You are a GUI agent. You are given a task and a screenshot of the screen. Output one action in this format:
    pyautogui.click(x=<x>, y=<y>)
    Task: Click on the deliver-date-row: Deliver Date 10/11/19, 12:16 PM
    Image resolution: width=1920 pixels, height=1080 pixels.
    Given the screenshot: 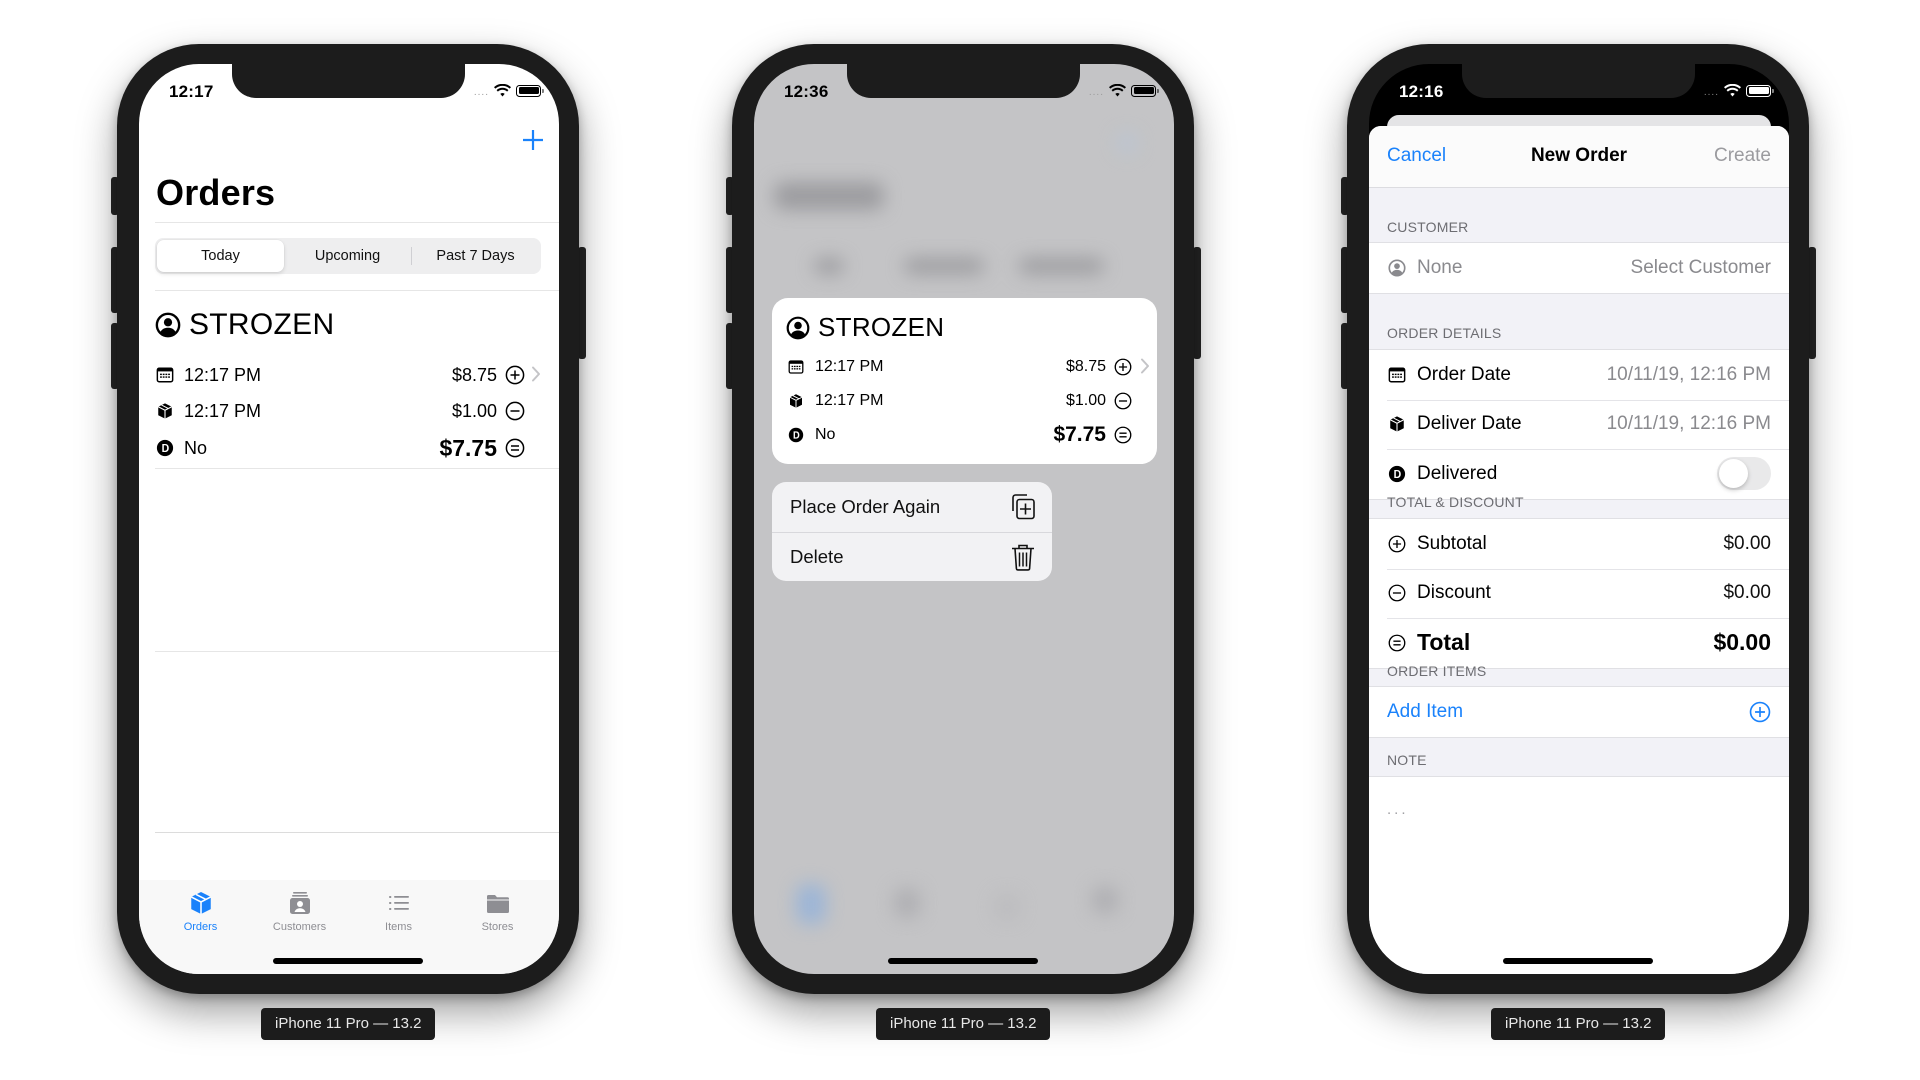 What is the action you would take?
    pyautogui.click(x=1579, y=424)
    